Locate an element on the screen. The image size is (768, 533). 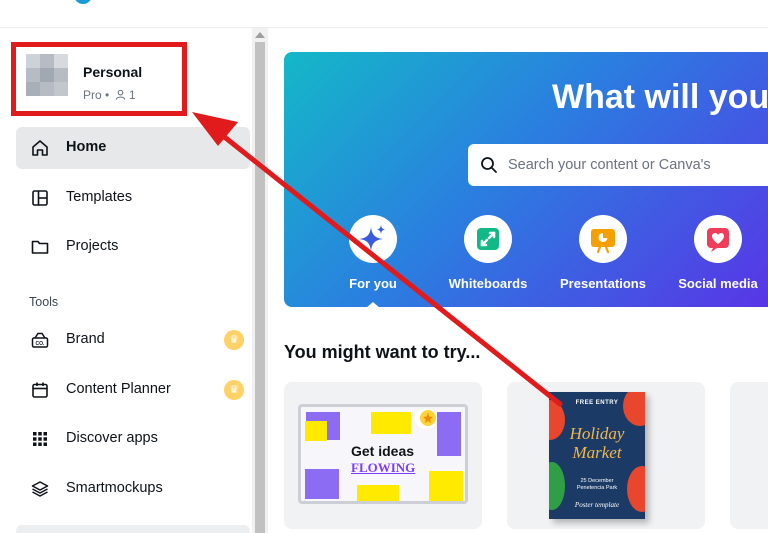
templates-icon is located at coordinates (40, 198).